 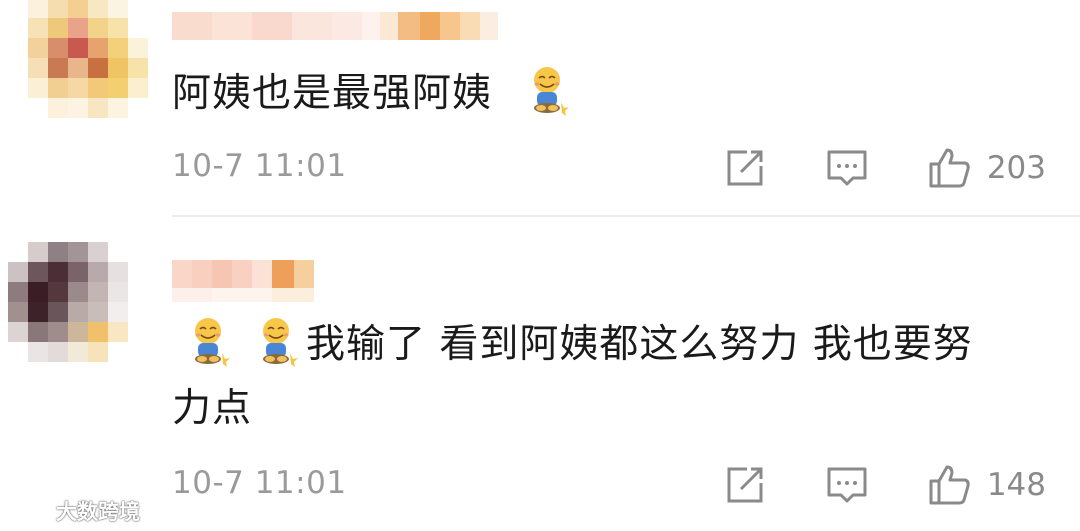 I want to click on watermark-logo-icon, so click(x=28, y=511).